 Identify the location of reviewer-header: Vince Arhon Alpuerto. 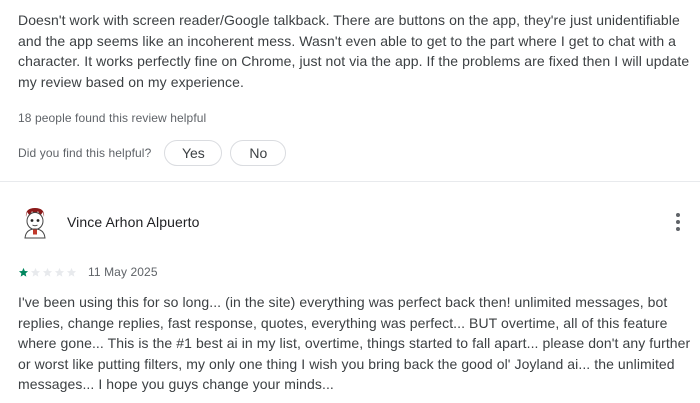
(109, 222).